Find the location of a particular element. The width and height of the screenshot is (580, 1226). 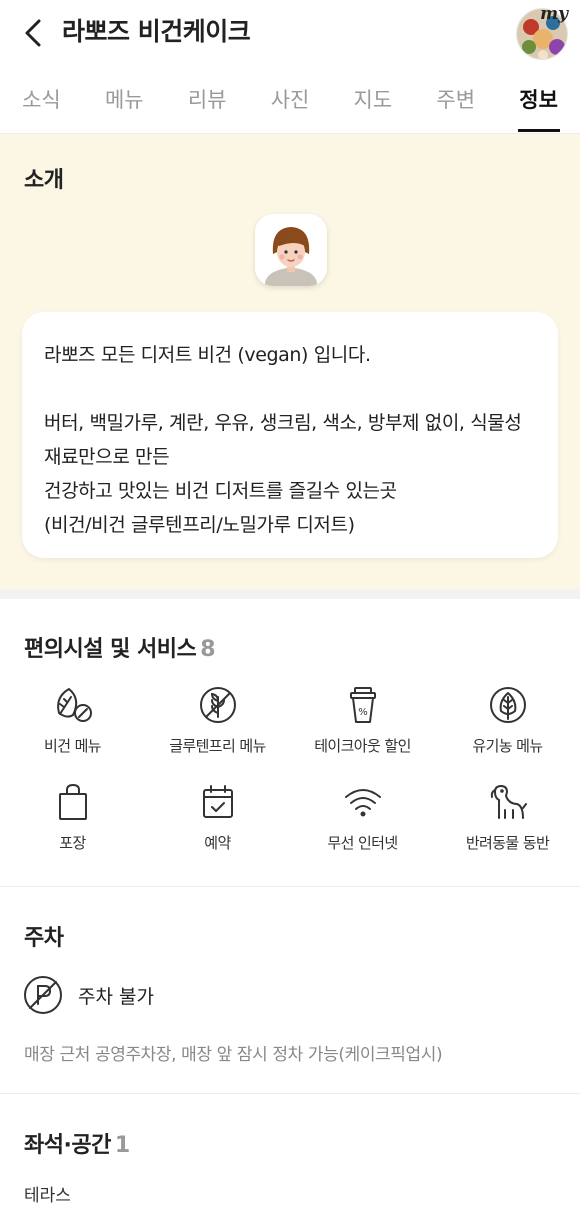

vegan-leaf-icon is located at coordinates (73, 705).